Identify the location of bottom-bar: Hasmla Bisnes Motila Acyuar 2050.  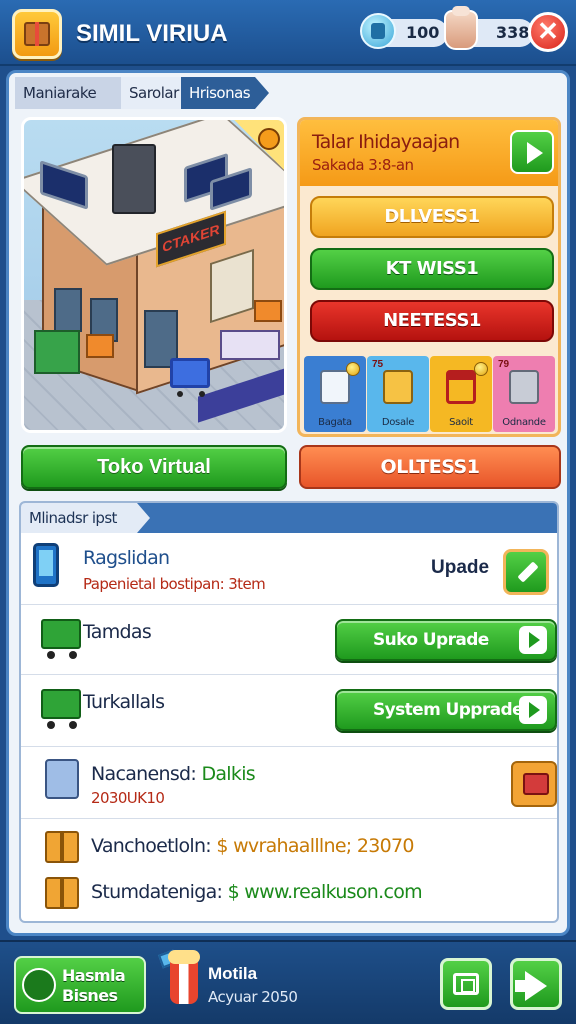
(288, 982).